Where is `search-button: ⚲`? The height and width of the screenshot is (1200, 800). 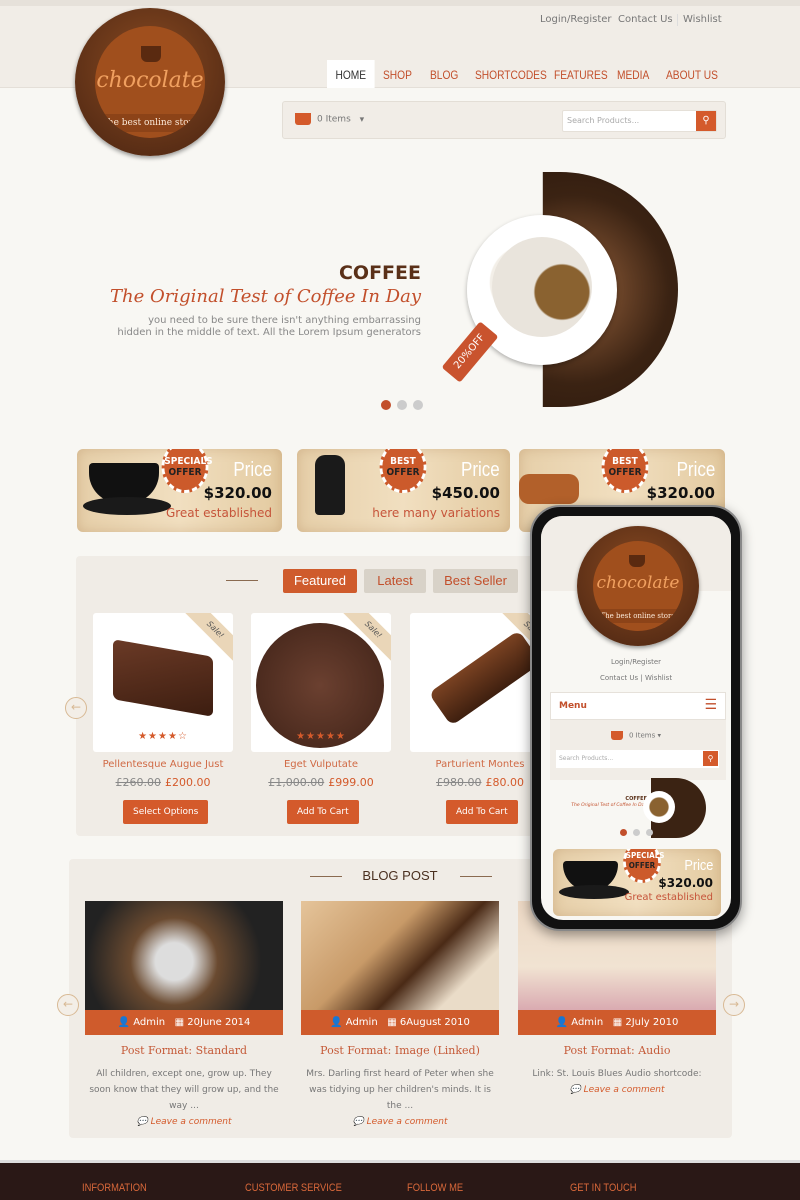
search-button: ⚲ is located at coordinates (706, 121).